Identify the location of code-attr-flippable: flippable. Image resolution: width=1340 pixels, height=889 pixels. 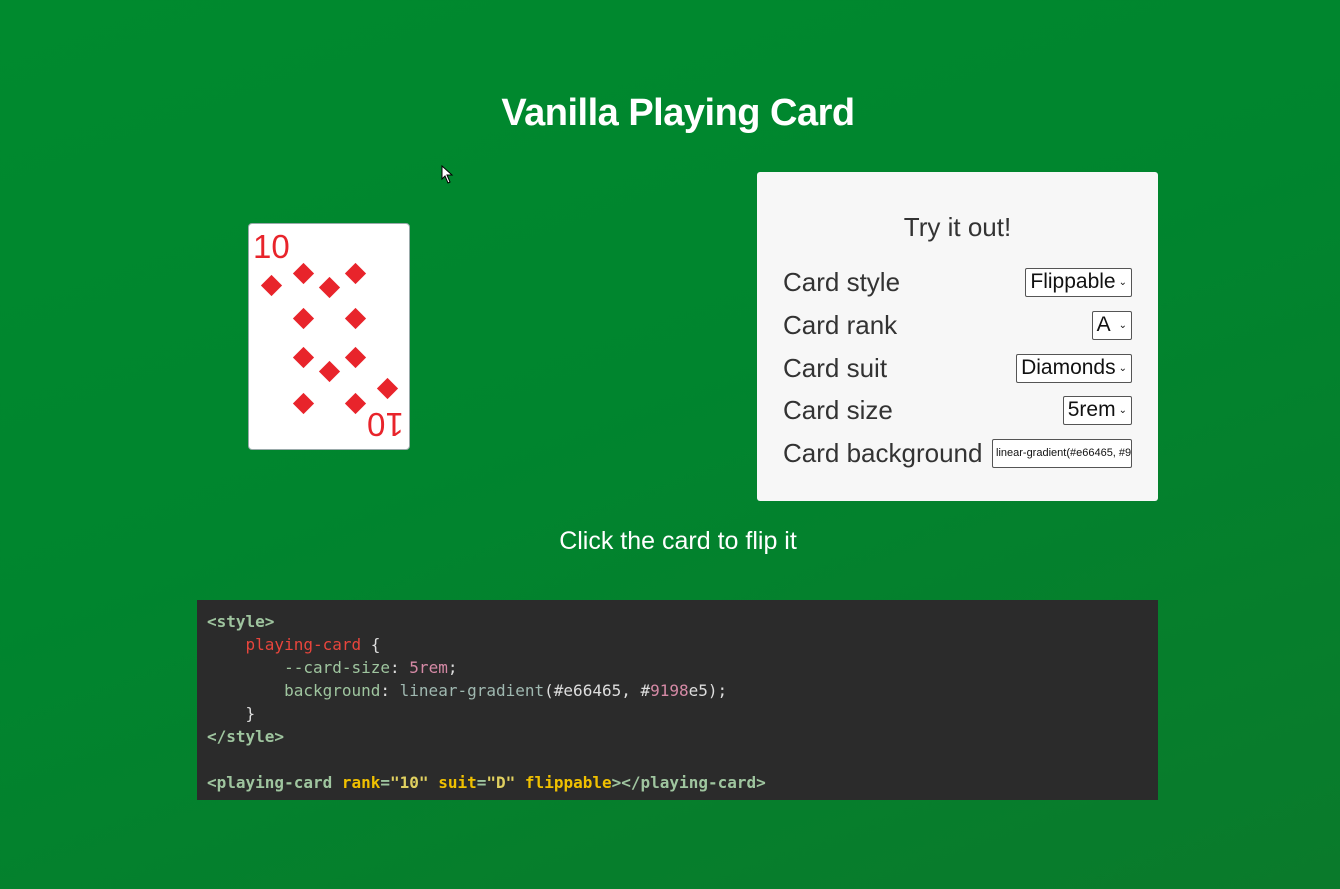
(568, 782).